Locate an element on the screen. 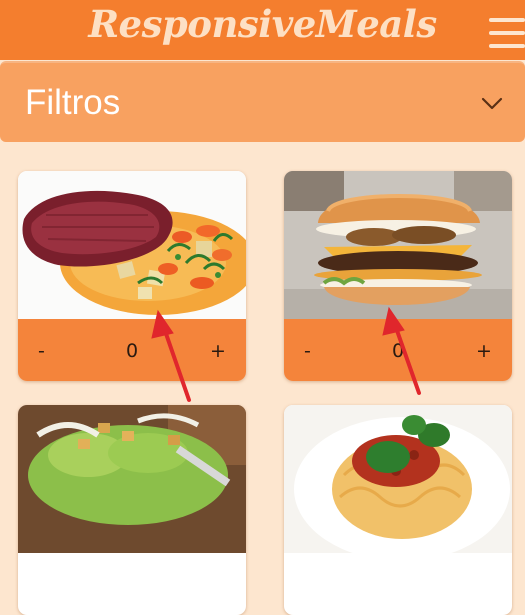 The height and width of the screenshot is (615, 525). hamburger-menu-icon is located at coordinates (507, 33).